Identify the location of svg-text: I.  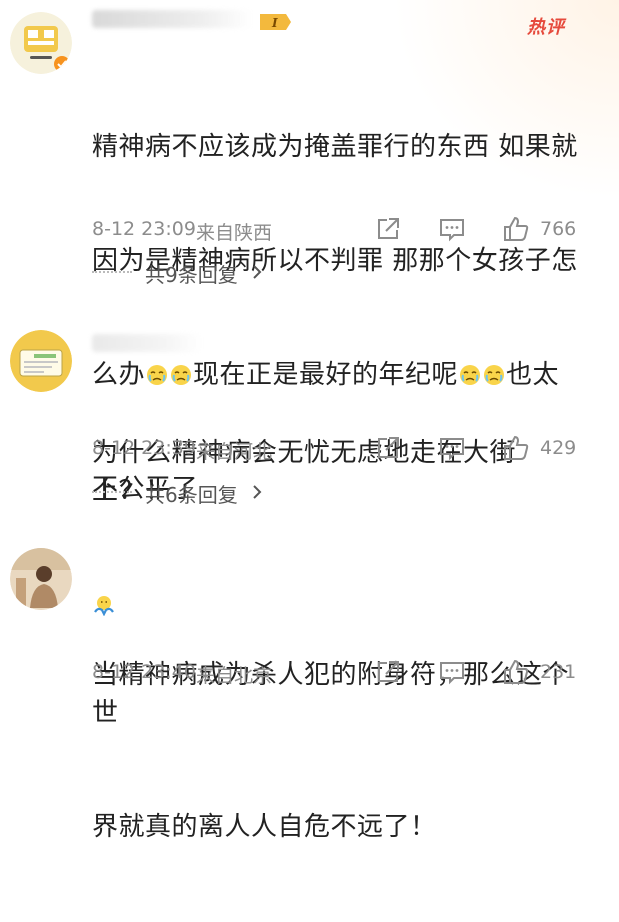
(274, 23).